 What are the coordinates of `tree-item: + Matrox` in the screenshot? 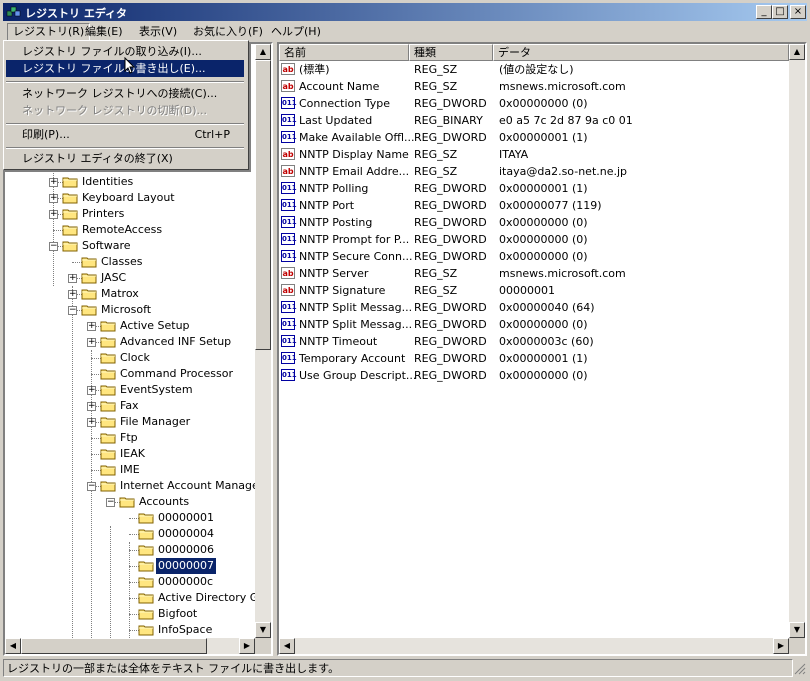 It's located at (130, 294).